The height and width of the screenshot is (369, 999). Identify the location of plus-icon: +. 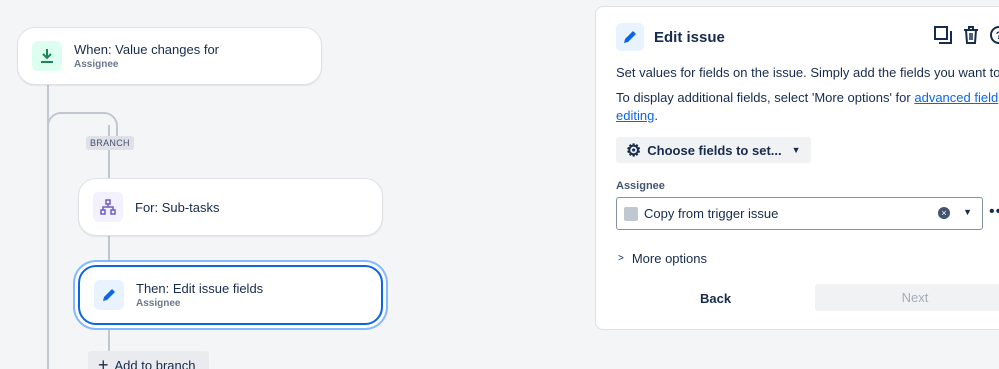
(103, 362).